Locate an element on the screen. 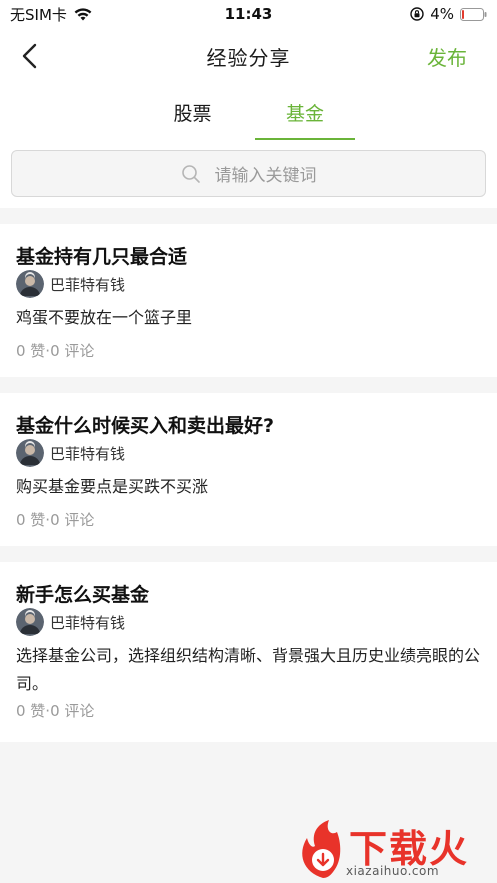  back-button is located at coordinates (30, 56).